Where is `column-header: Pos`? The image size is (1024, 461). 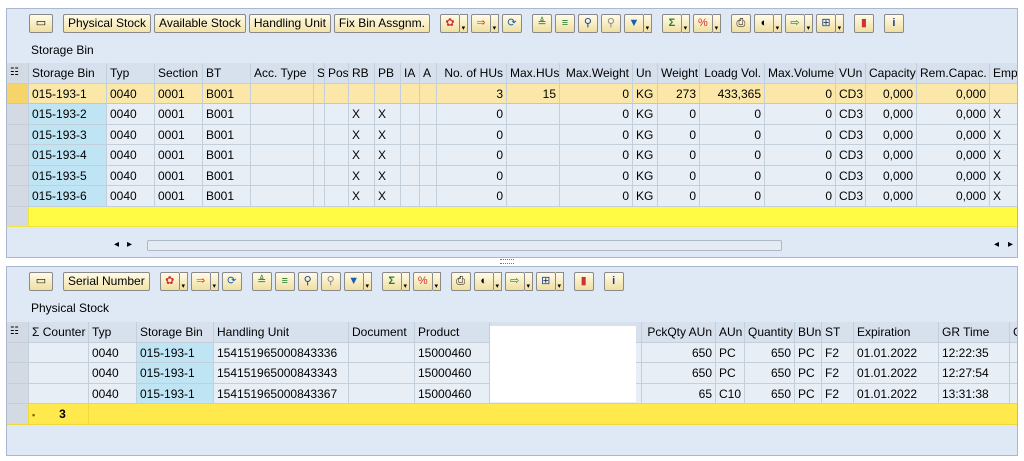 column-header: Pos is located at coordinates (337, 73).